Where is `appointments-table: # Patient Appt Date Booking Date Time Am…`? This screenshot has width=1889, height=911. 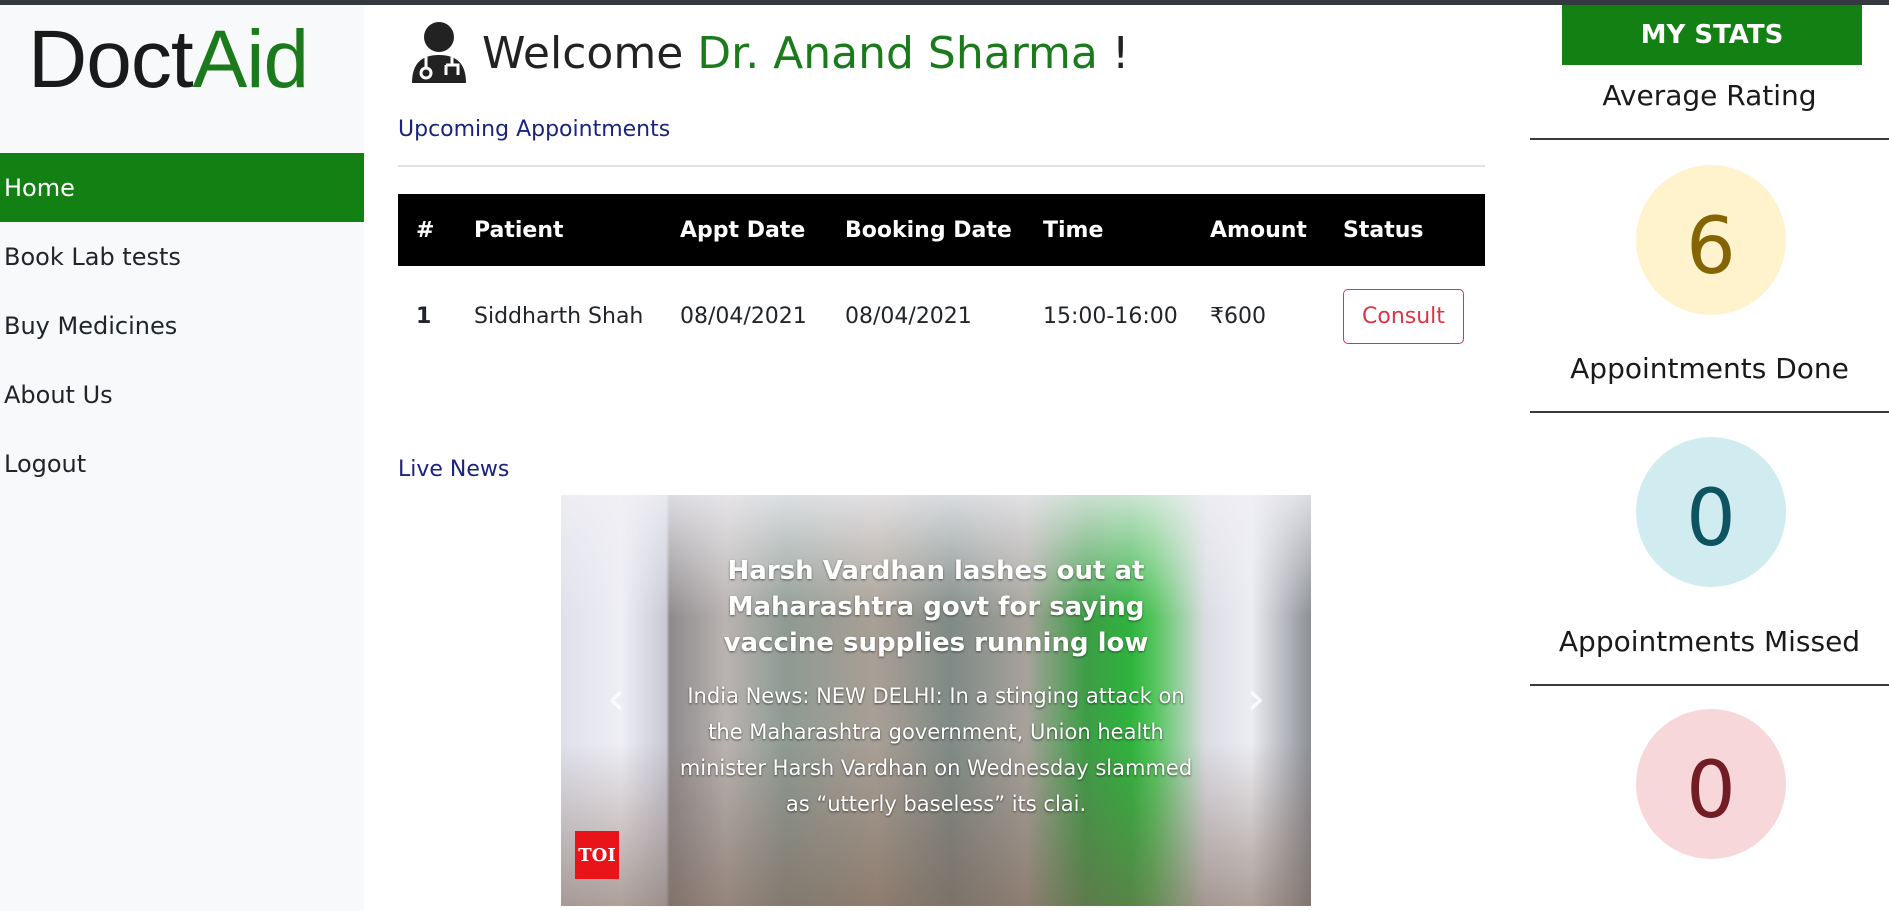
appointments-table: # Patient Appt Date Booking Date Time Am… is located at coordinates (941, 280).